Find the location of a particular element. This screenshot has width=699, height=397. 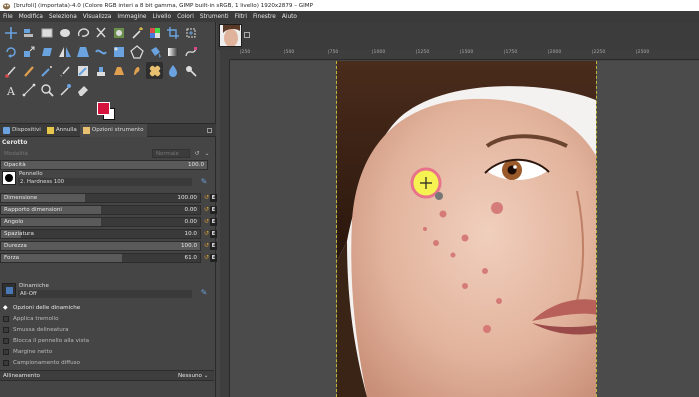

apply-jitter-checkbox is located at coordinates (6, 318).